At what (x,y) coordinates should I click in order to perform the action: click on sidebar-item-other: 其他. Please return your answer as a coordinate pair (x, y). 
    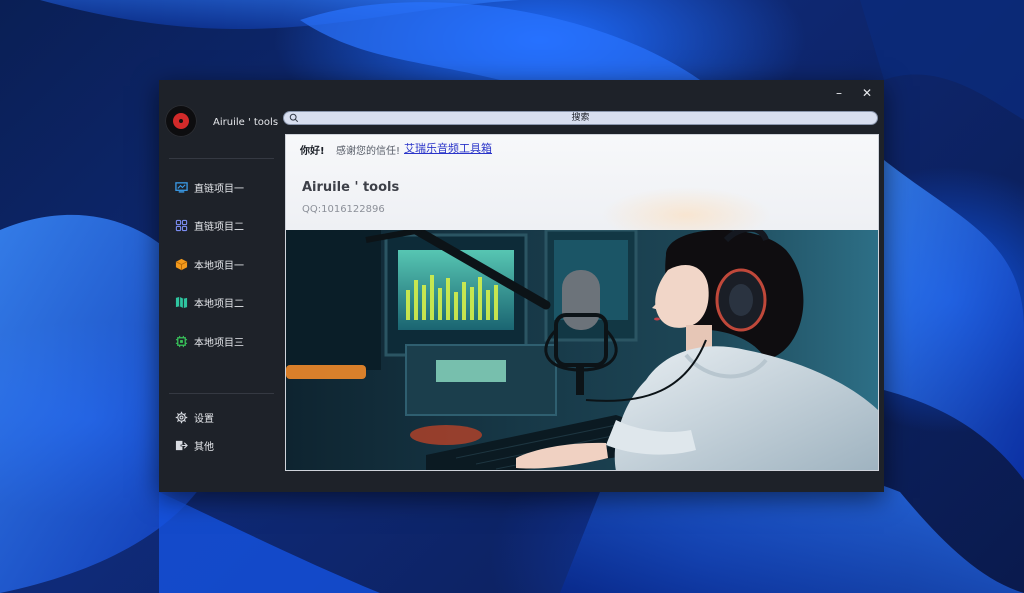
    Looking at the image, I should click on (194, 445).